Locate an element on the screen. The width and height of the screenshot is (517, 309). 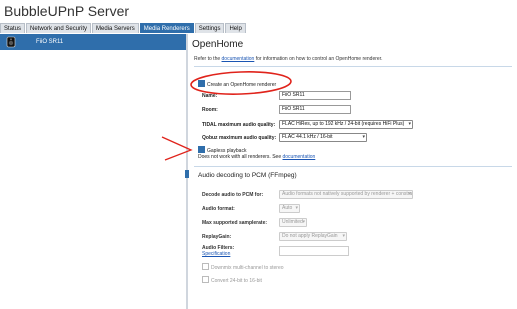
specification-row: Specification is located at coordinates (216, 254).